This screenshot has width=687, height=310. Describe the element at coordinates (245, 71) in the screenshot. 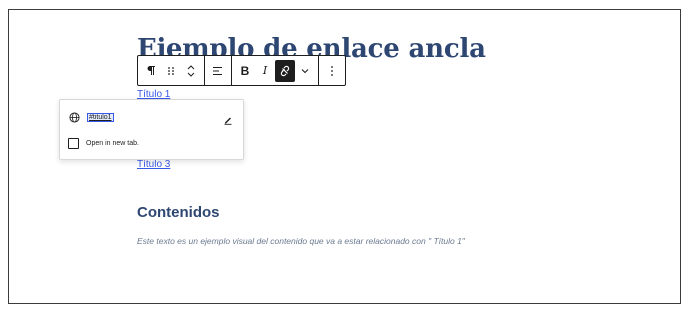

I see `bold-button: B` at that location.